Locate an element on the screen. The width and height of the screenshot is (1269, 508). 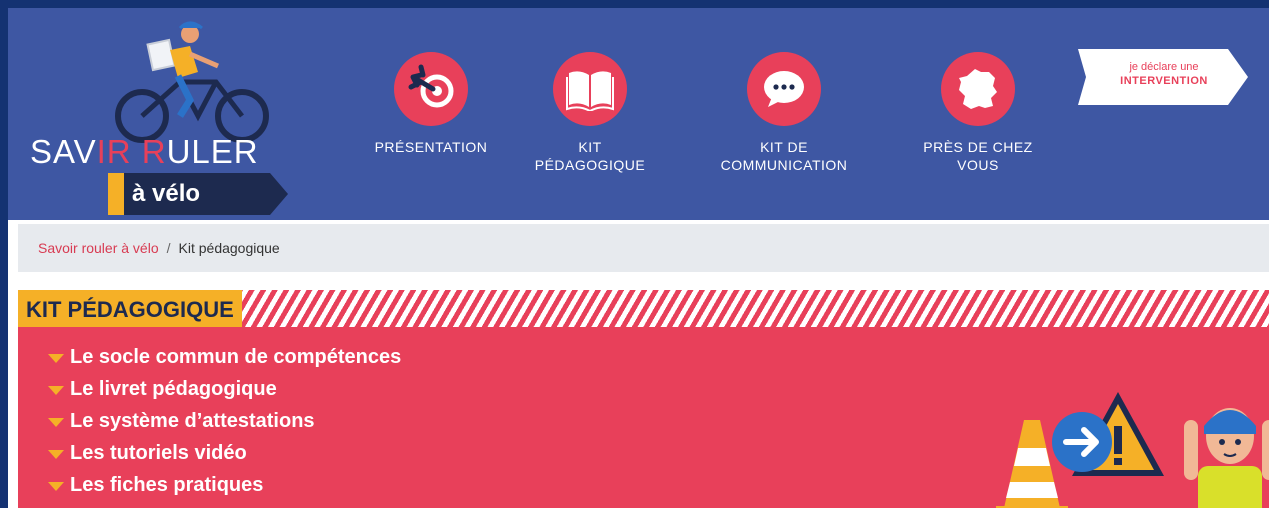
kit-title: KIT PÉDAGOGIQUE is located at coordinates (130, 308).